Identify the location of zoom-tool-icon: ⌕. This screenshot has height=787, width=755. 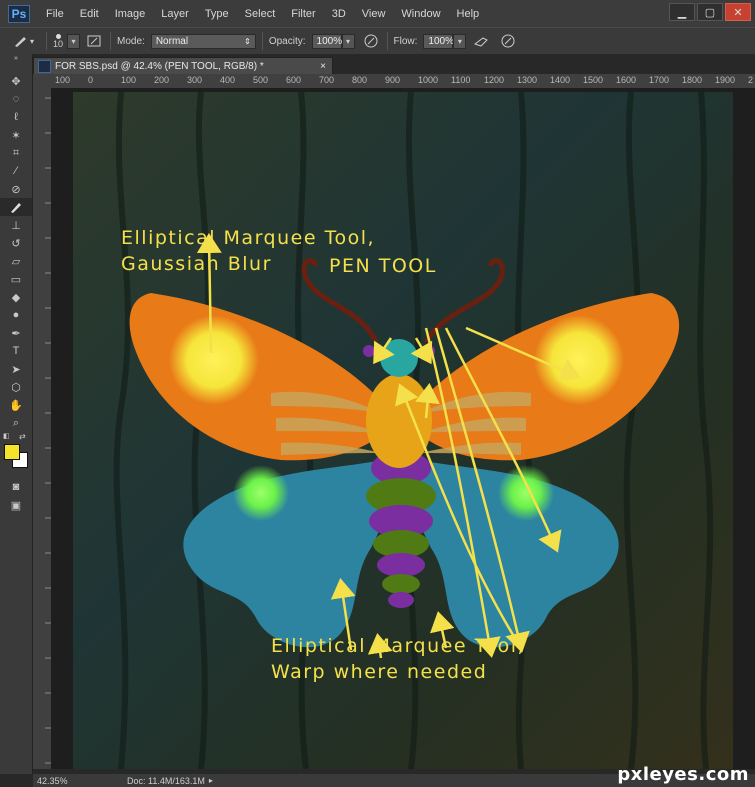
(16, 423).